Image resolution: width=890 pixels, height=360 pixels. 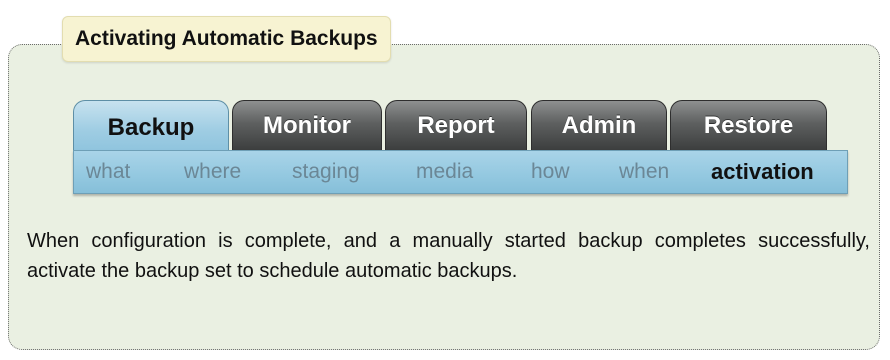 What do you see at coordinates (212, 172) in the screenshot?
I see `subnav-item-where: where` at bounding box center [212, 172].